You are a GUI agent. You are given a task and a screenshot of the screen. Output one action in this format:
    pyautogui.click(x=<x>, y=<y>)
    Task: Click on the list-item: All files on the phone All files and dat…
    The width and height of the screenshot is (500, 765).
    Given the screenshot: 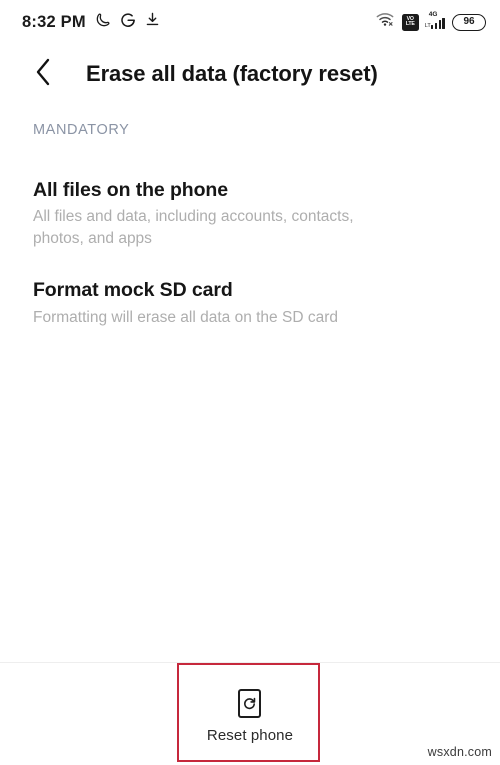 What is the action you would take?
    pyautogui.click(x=250, y=214)
    